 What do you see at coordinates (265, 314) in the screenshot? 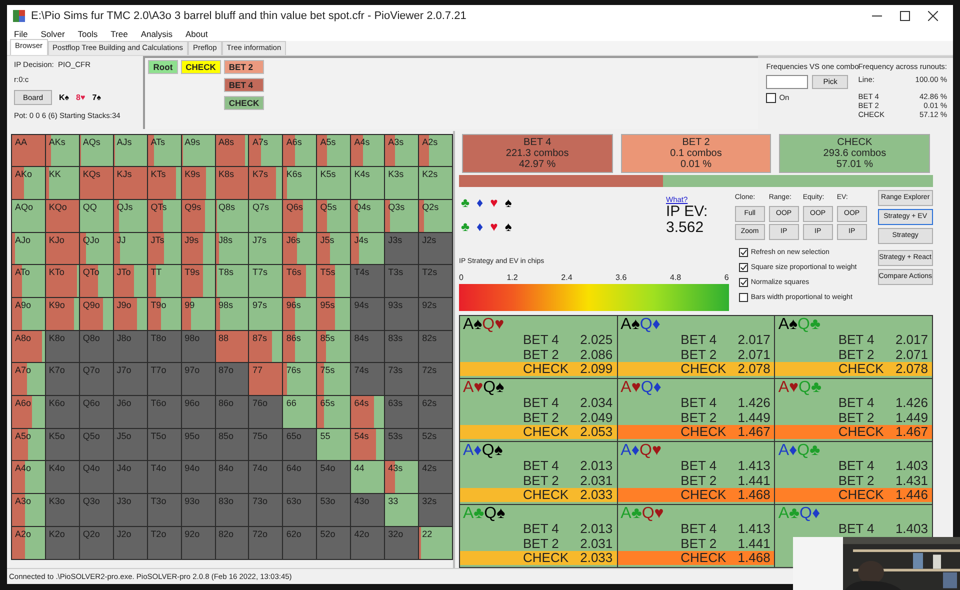
I see `hand-cell: 97s` at bounding box center [265, 314].